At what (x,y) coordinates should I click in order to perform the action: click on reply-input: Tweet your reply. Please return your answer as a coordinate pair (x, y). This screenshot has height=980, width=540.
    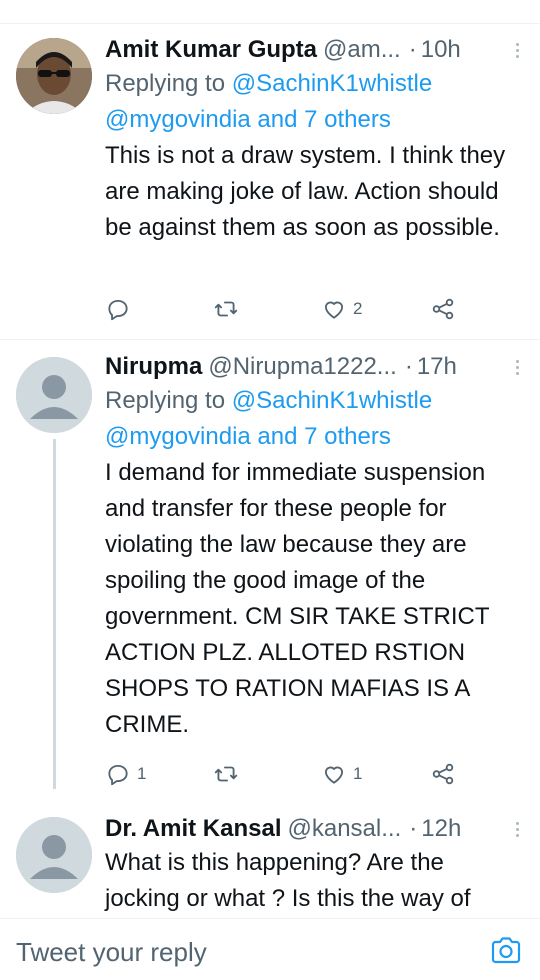
    Looking at the image, I should click on (111, 952).